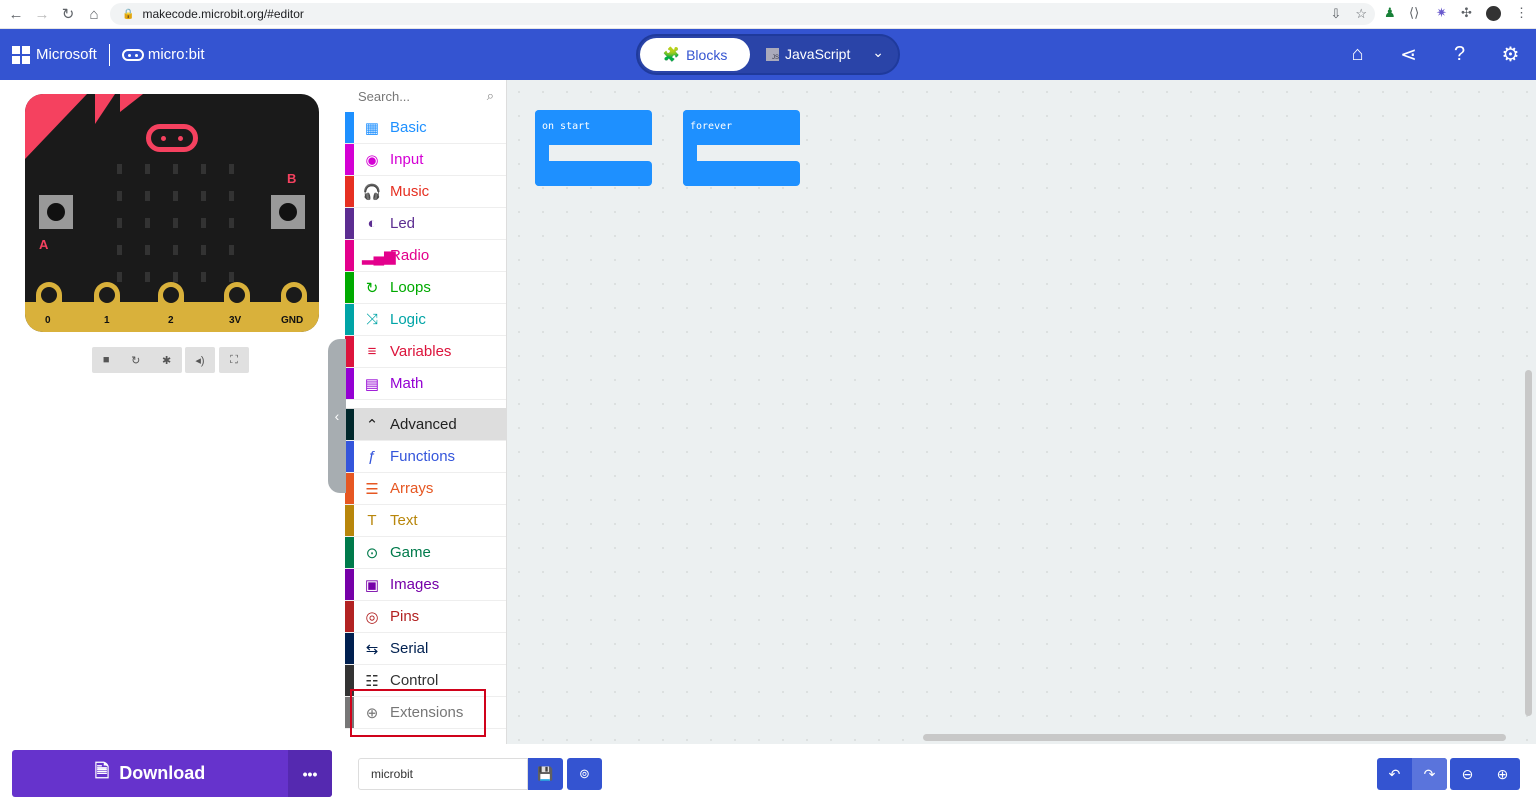 The width and height of the screenshot is (1536, 804). Describe the element at coordinates (711, 126) in the screenshot. I see `block-label: forever` at that location.